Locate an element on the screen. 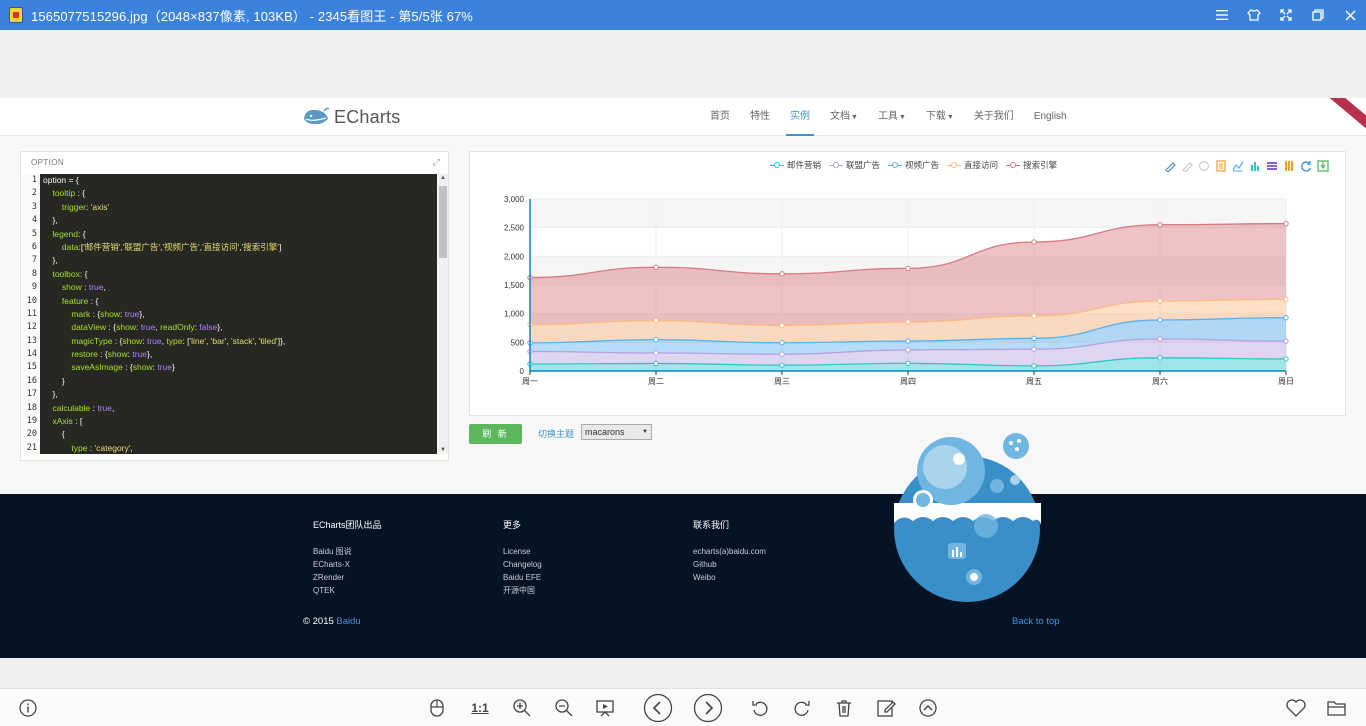  nav-home: 首页 is located at coordinates (720, 117).